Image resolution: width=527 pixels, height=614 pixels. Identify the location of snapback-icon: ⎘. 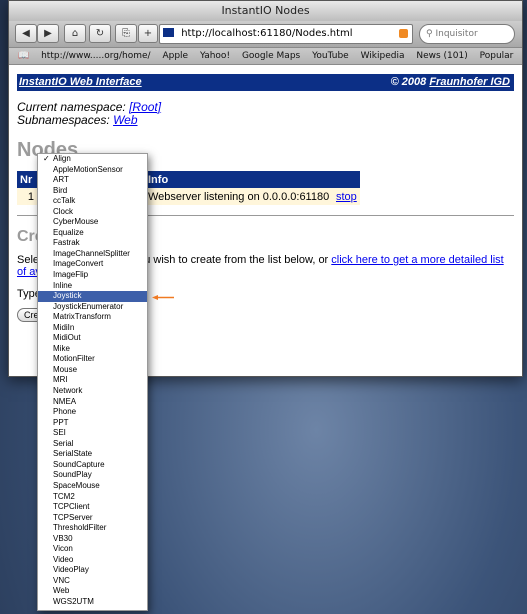
(126, 33).